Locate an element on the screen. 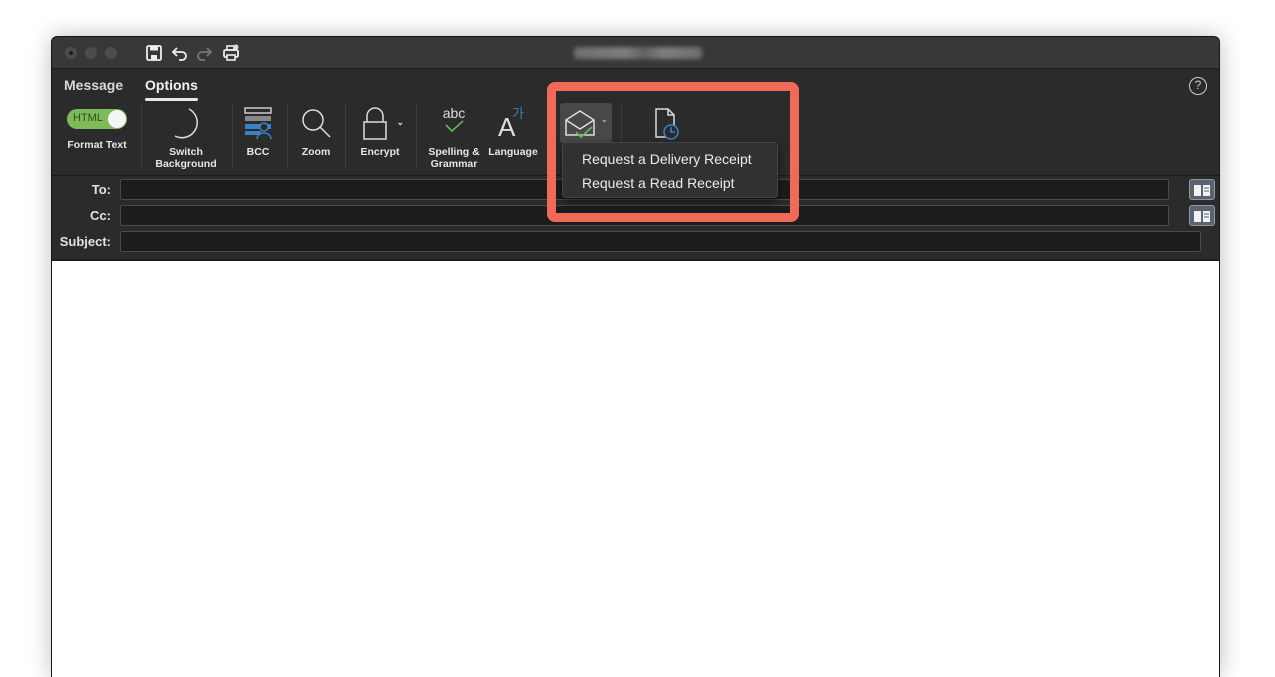 The height and width of the screenshot is (677, 1275). address-book-button-cc is located at coordinates (1202, 215).